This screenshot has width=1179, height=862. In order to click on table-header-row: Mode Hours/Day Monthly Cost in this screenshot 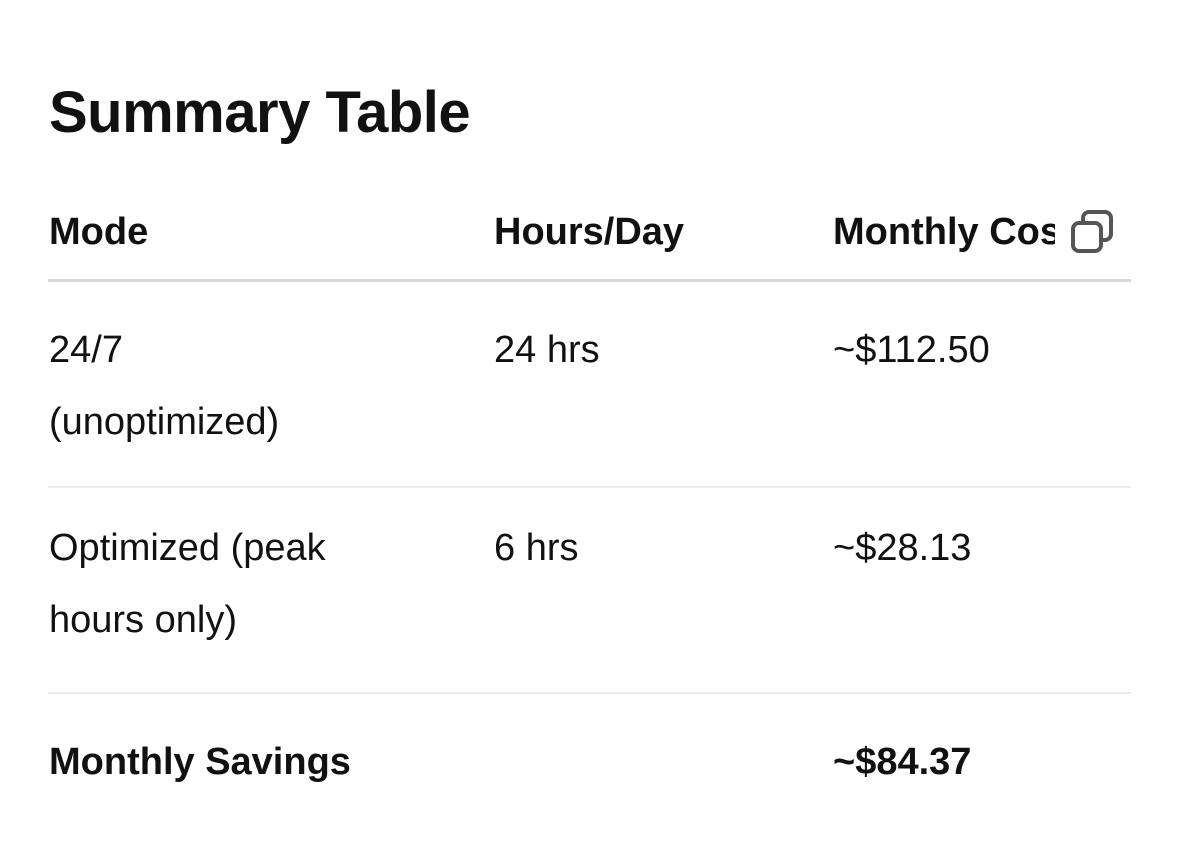, I will do `click(589, 239)`.